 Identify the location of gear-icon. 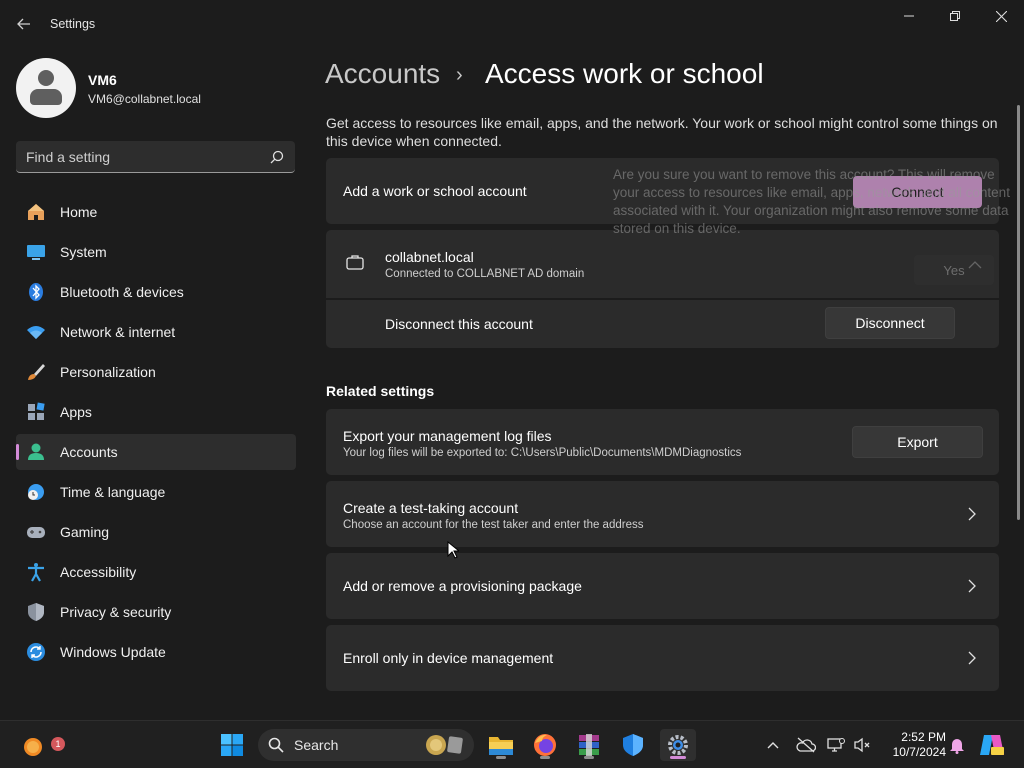
(678, 745).